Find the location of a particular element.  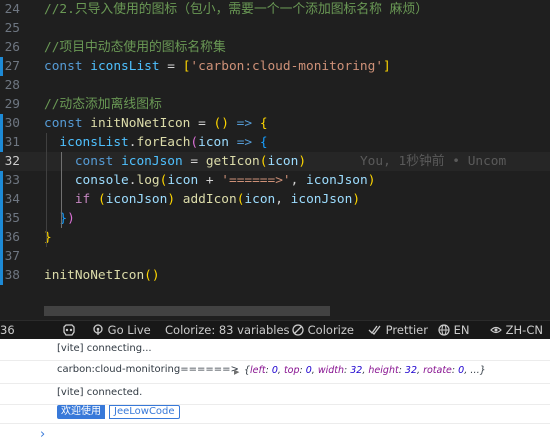

line-number: 28 is located at coordinates (12, 85).